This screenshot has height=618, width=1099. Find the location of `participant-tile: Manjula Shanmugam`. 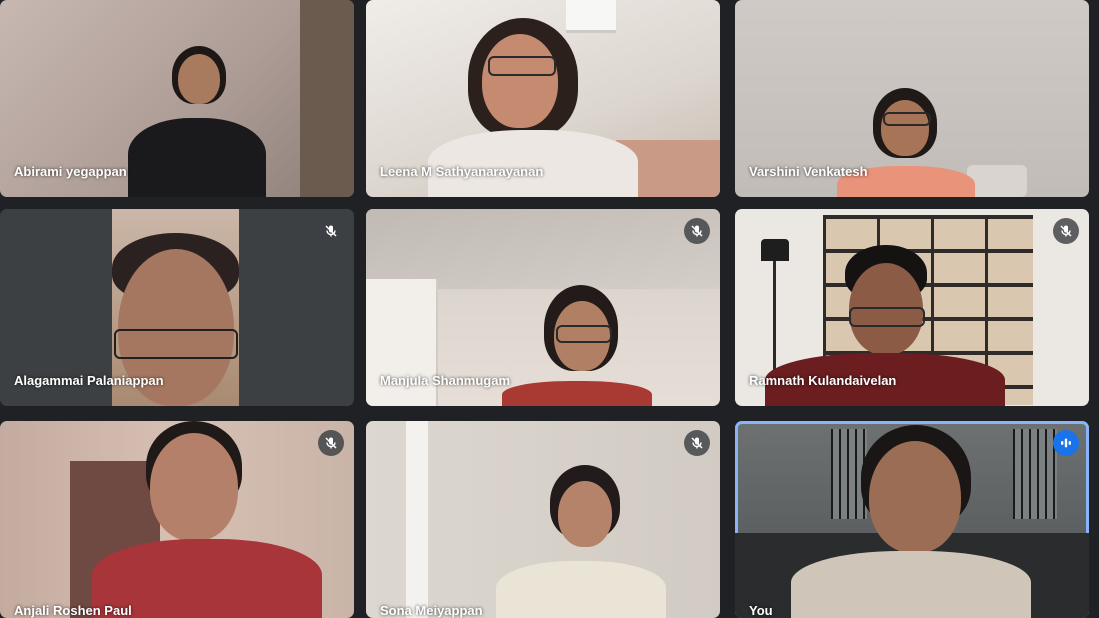

participant-tile: Manjula Shanmugam is located at coordinates (543, 307).